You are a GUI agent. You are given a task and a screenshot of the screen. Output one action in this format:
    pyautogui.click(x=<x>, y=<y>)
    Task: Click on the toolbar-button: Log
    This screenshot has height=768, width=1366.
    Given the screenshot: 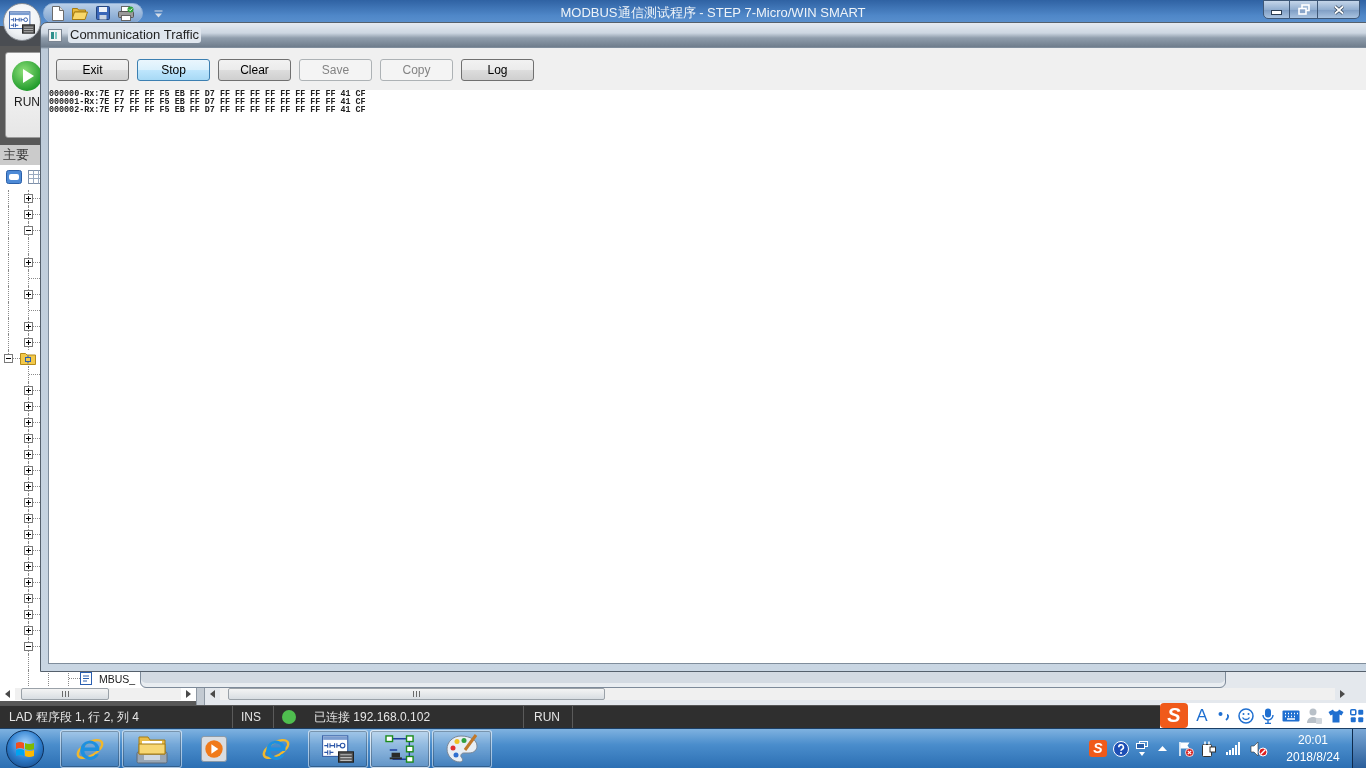 What is the action you would take?
    pyautogui.click(x=497, y=70)
    